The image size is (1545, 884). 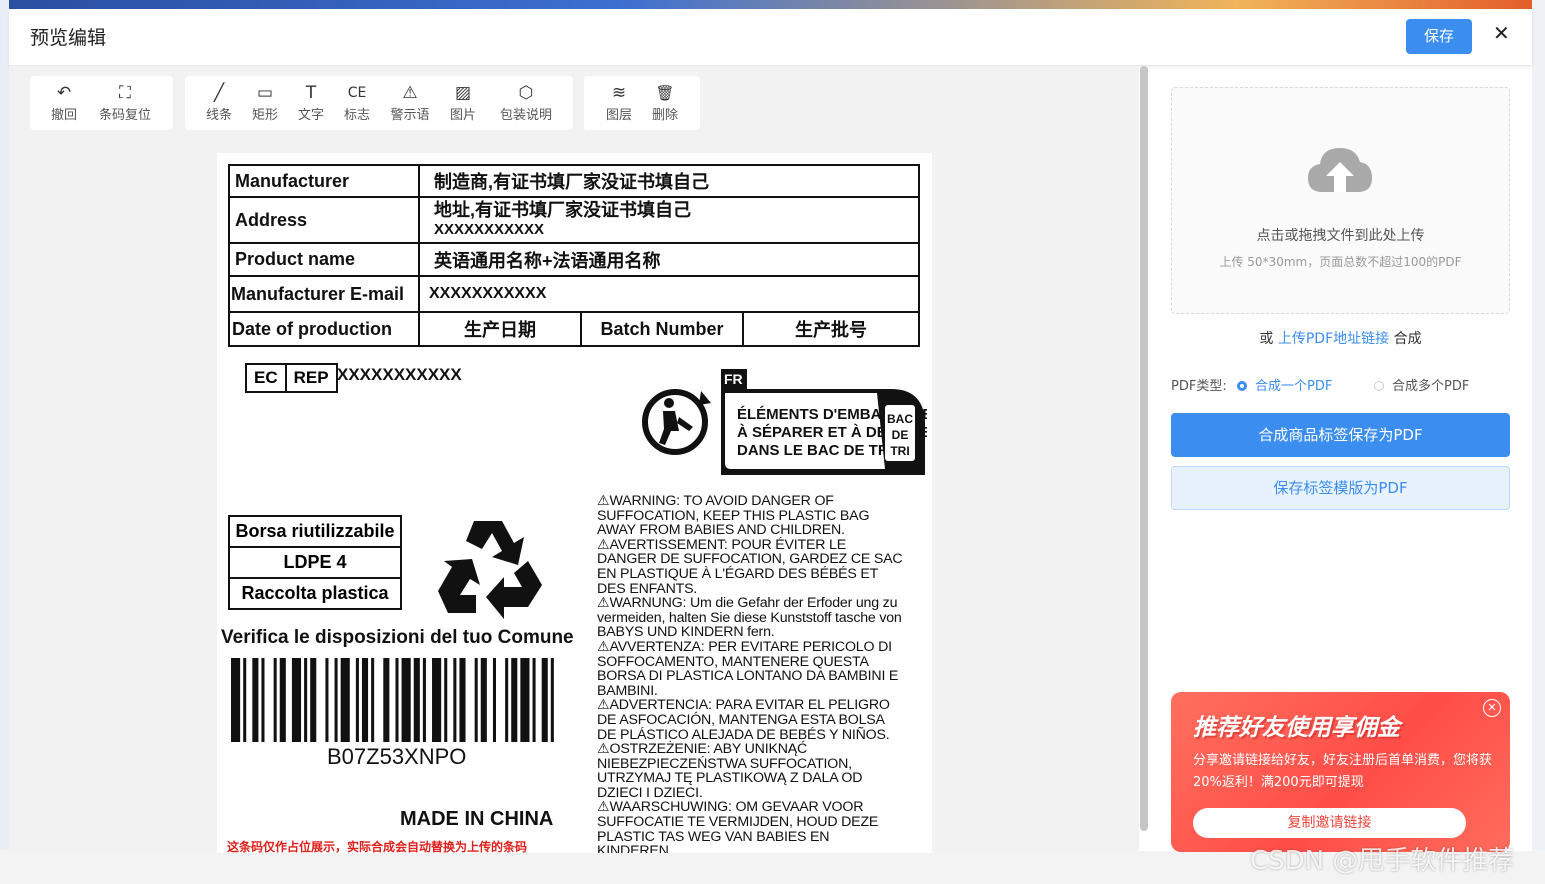 I want to click on upload-pdf-url-link: 上传PDF地址链接, so click(x=1333, y=339).